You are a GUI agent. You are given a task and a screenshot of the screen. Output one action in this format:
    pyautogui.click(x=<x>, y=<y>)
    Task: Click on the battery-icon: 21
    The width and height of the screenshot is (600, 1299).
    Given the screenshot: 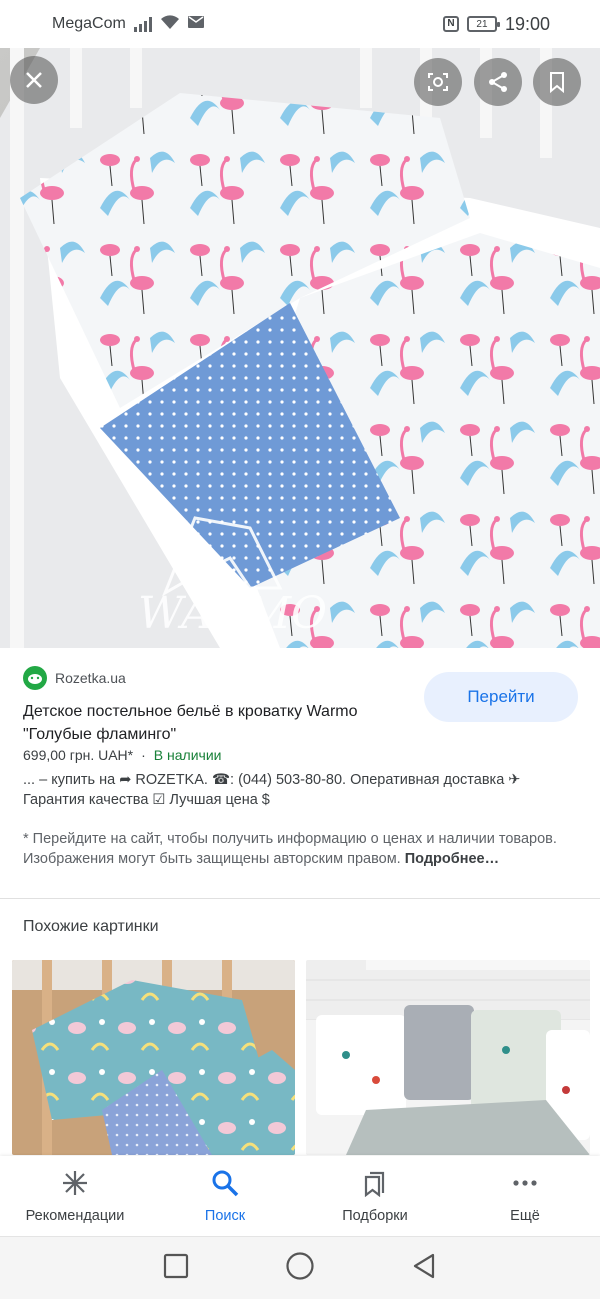 What is the action you would take?
    pyautogui.click(x=483, y=24)
    